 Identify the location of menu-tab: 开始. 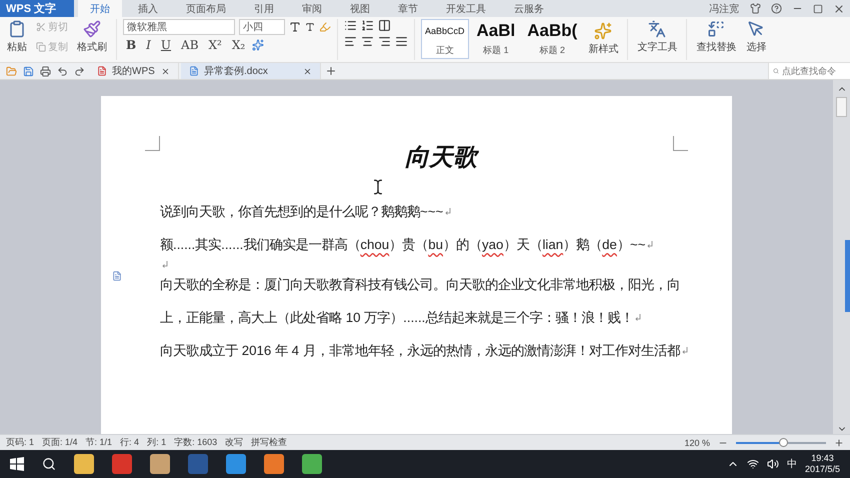
(100, 8).